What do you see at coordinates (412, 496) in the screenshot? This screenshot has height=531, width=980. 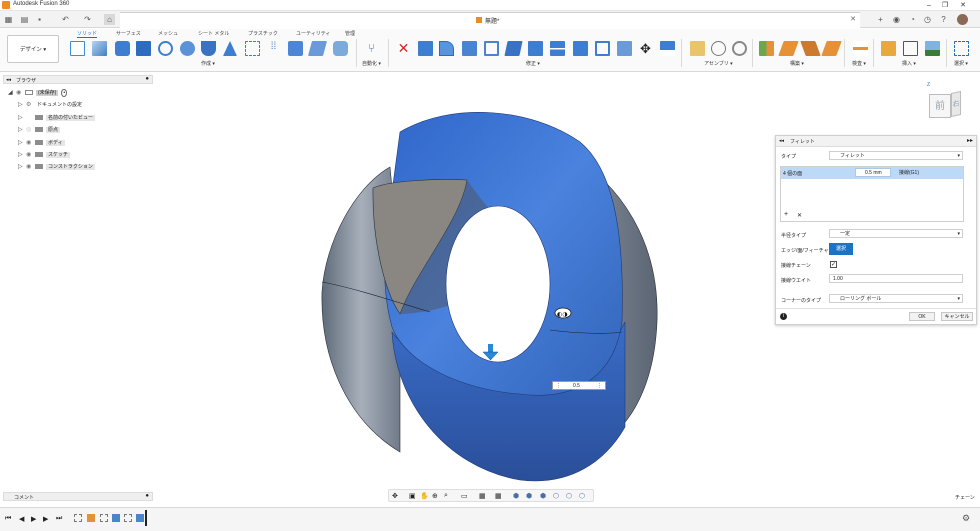 I see `look-at-icon: ▣` at bounding box center [412, 496].